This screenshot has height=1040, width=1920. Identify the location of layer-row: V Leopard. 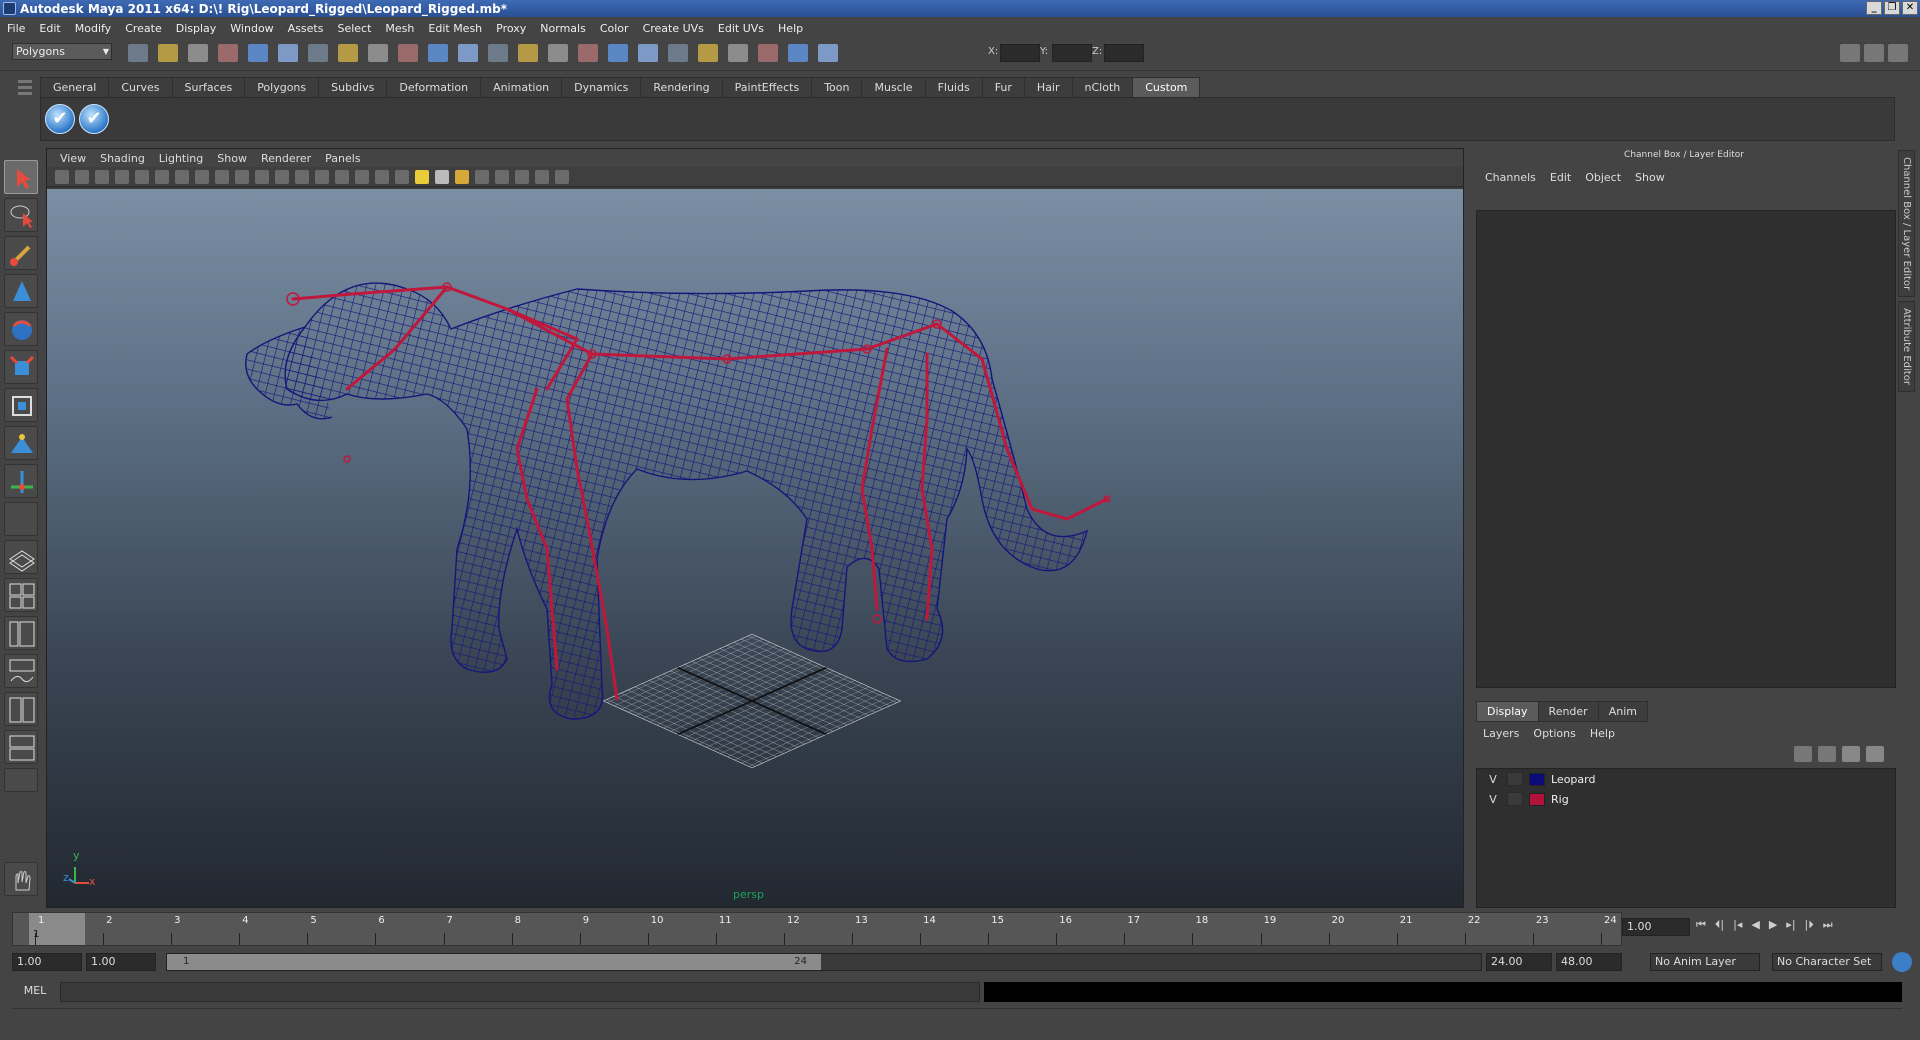
(1686, 779).